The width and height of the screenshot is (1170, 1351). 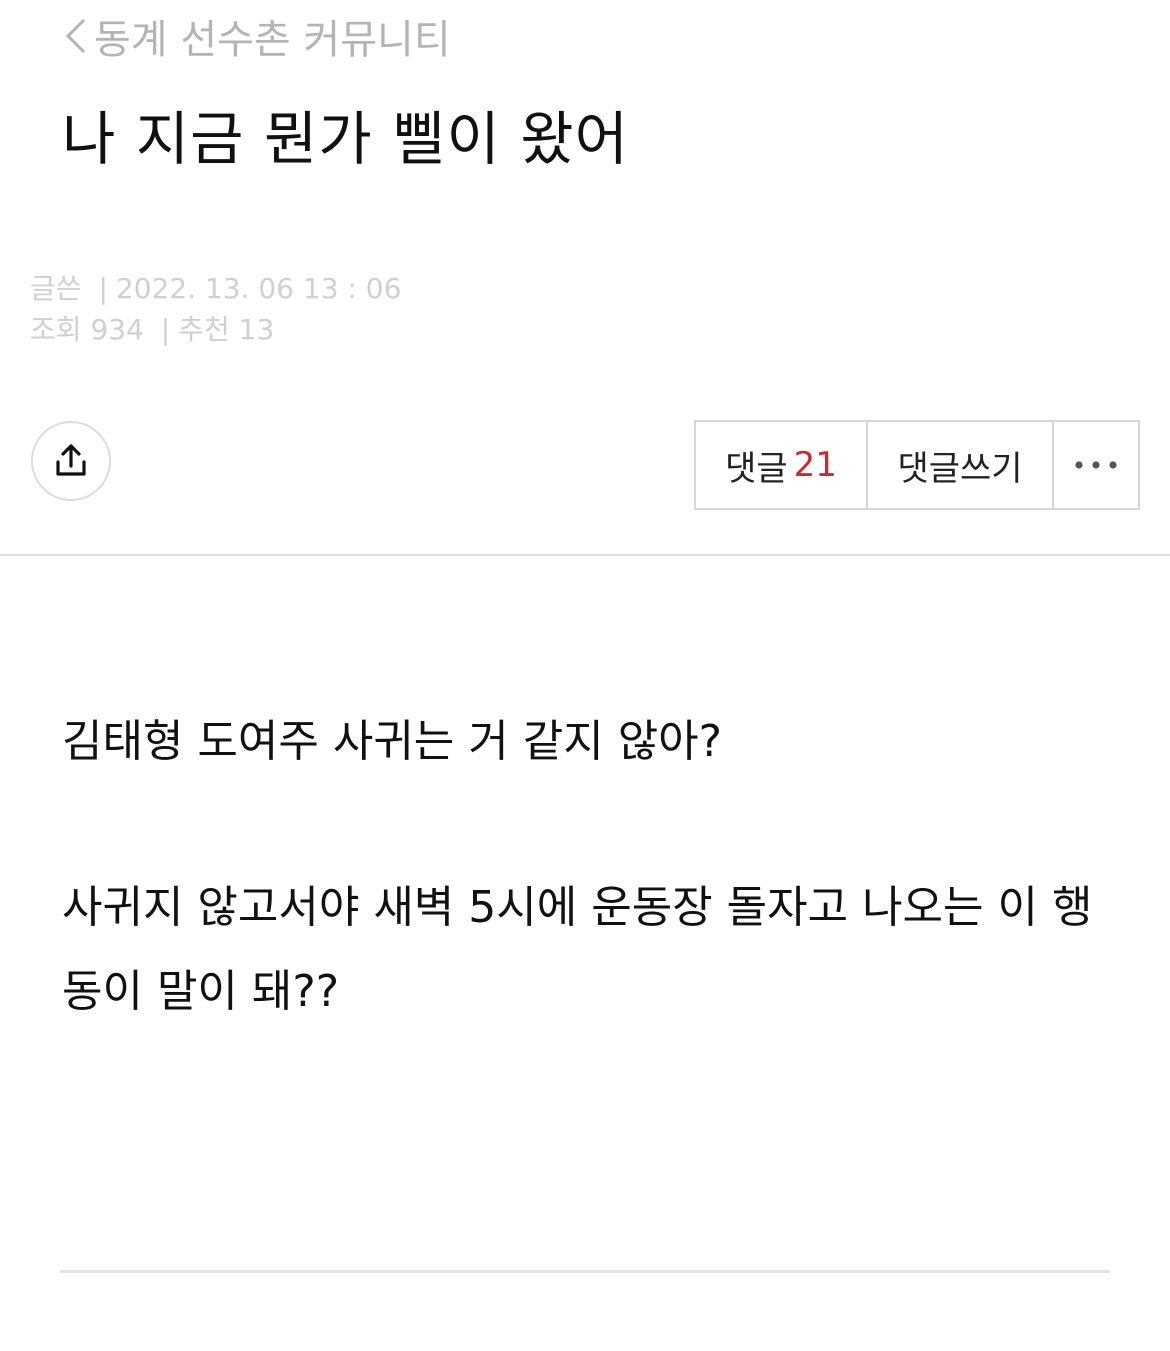 I want to click on comments-button: 댓글 21, so click(x=781, y=465).